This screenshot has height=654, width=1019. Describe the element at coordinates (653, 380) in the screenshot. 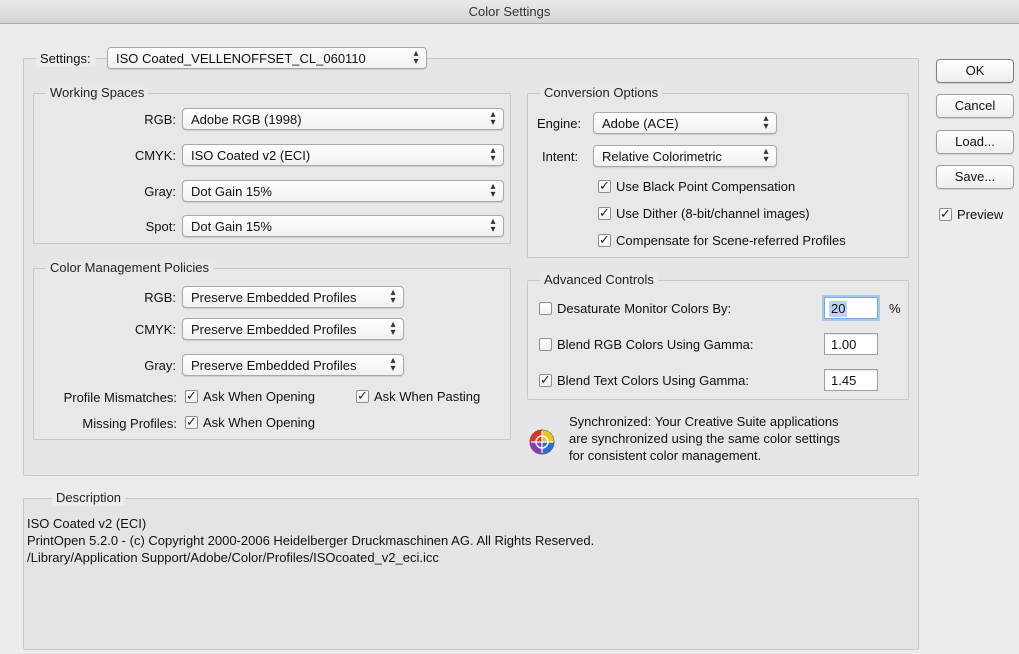

I see `blend-text-label: Blend Text Colors Using Gamma:` at that location.